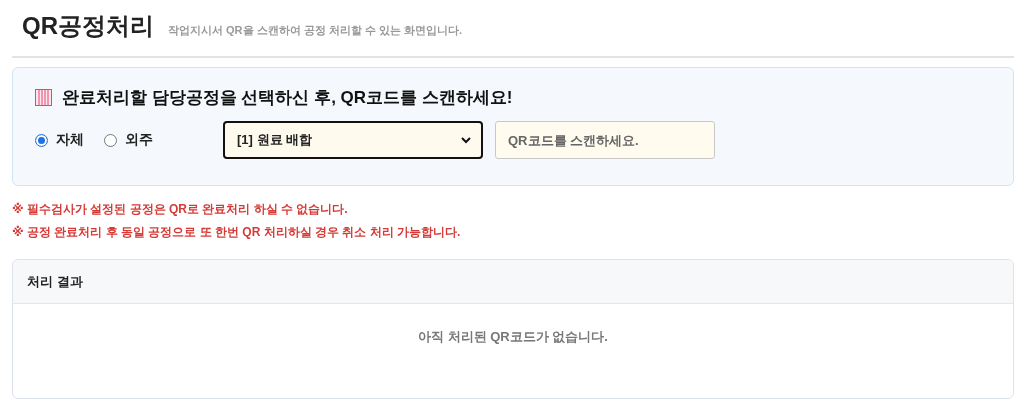 The image size is (1025, 412). What do you see at coordinates (513, 282) in the screenshot?
I see `result-title: 처리 결과` at bounding box center [513, 282].